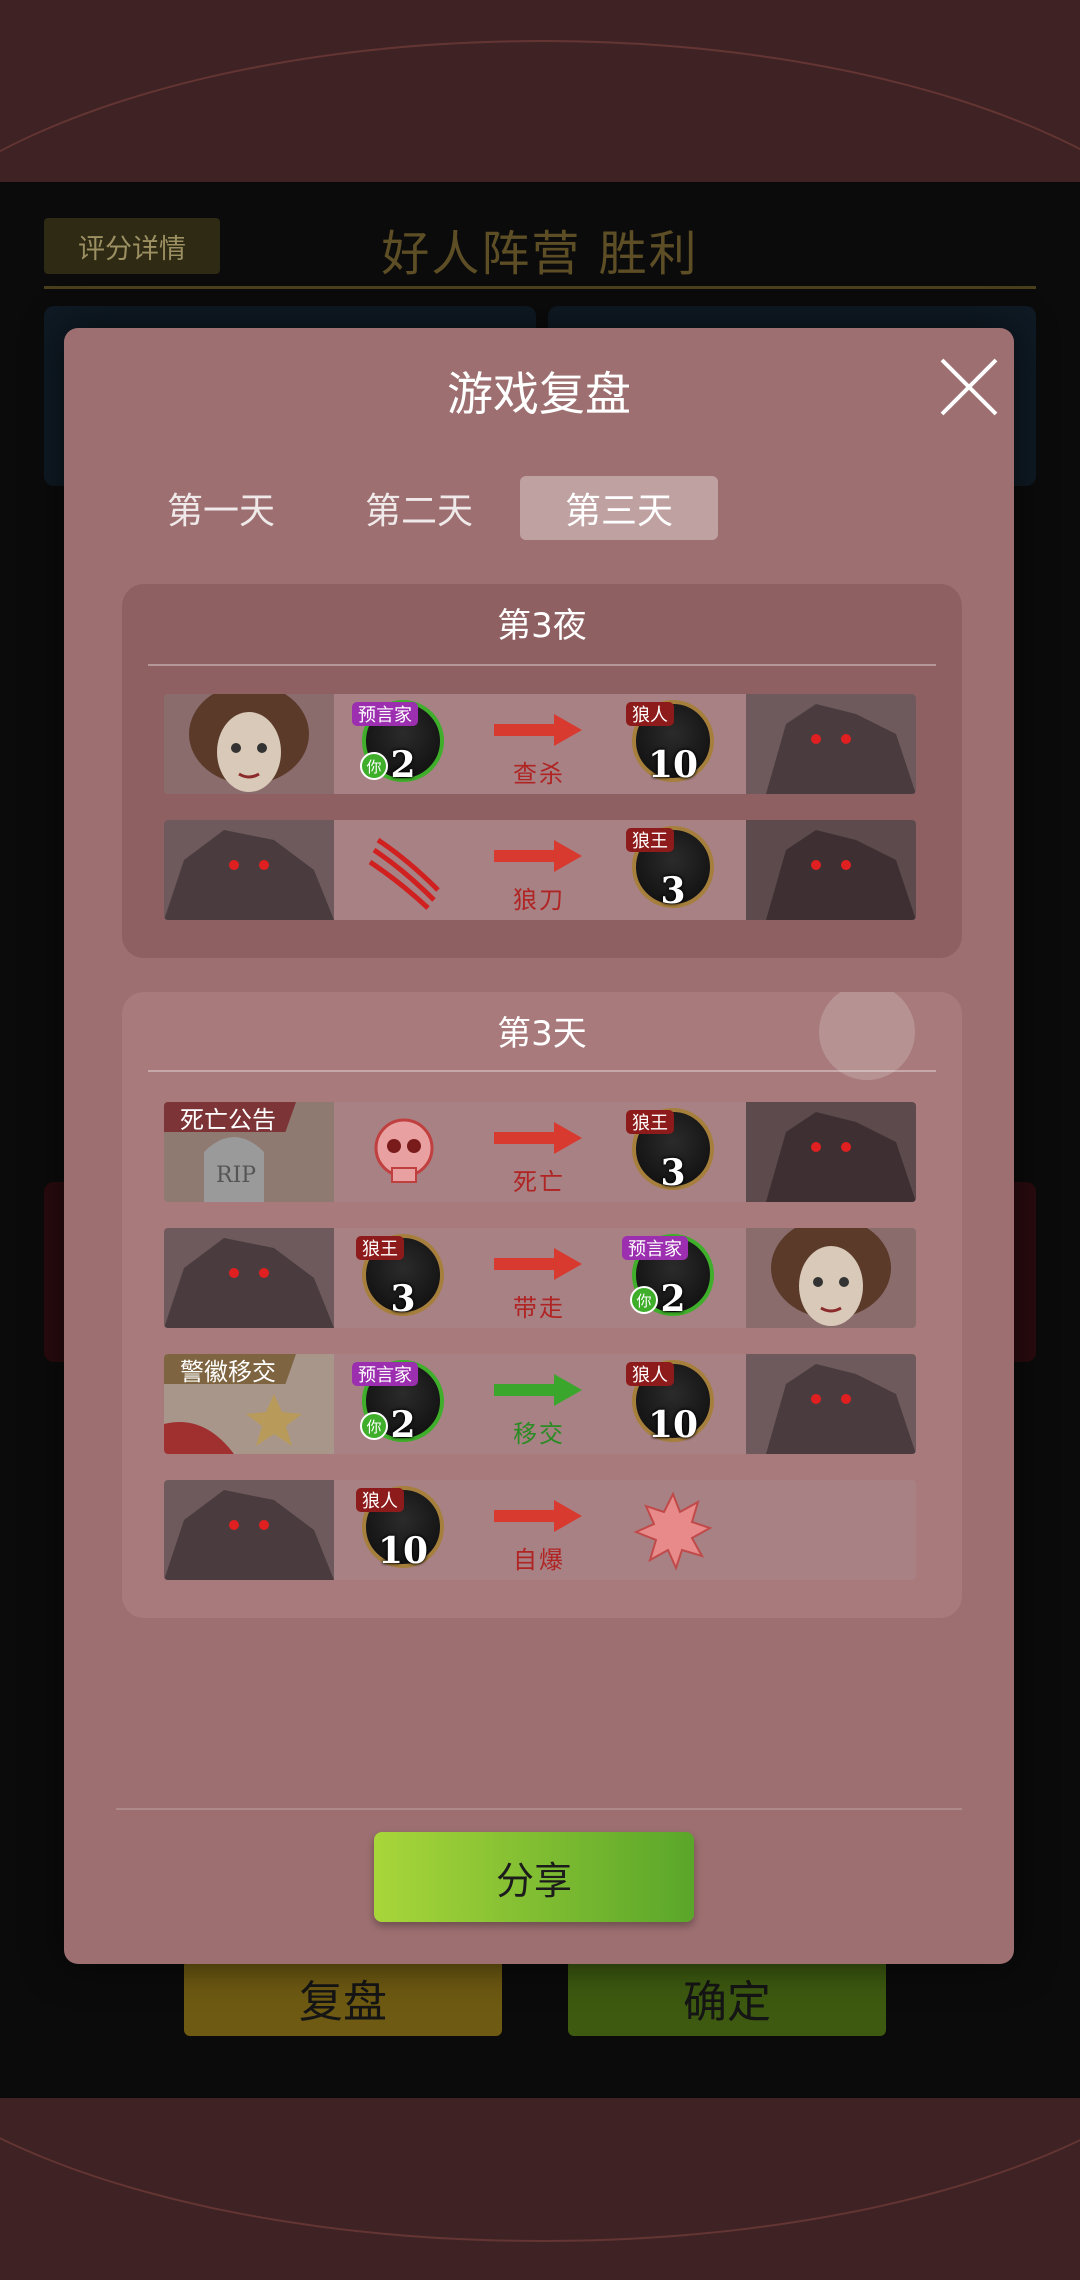 The image size is (1080, 2280). I want to click on top-backdrop, so click(540, 91).